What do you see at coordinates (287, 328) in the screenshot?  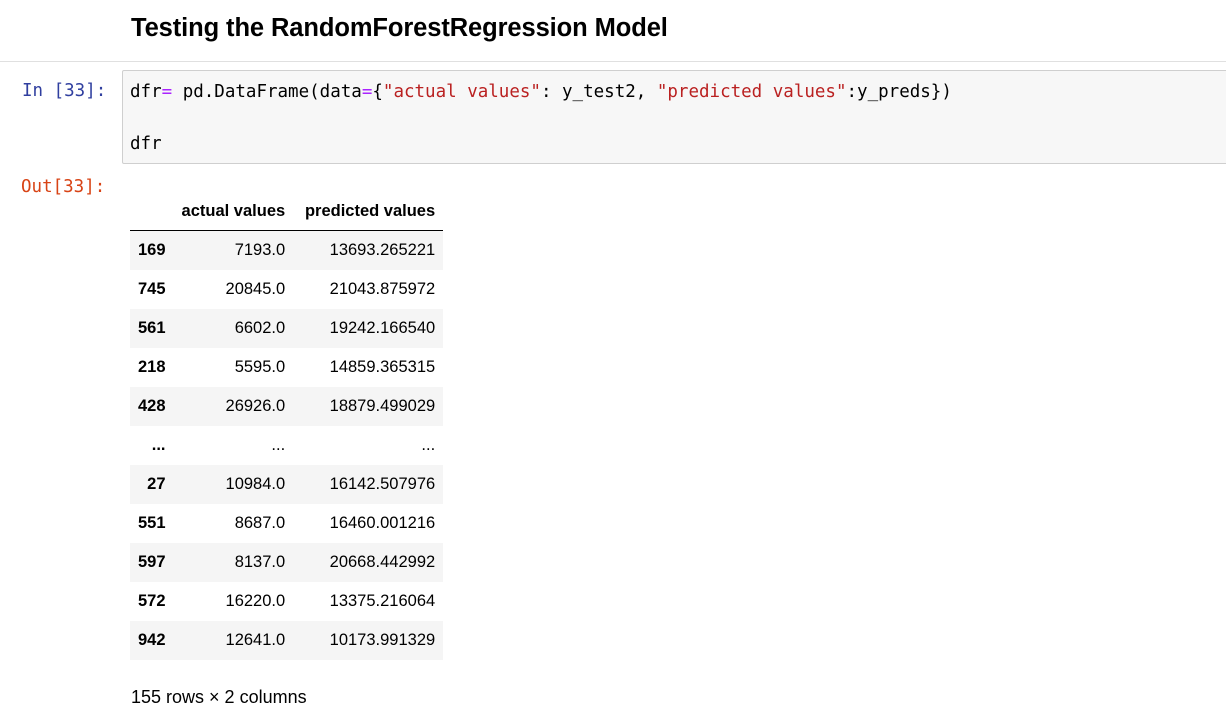 I see `table-row: 561 6602.0 19242.166540` at bounding box center [287, 328].